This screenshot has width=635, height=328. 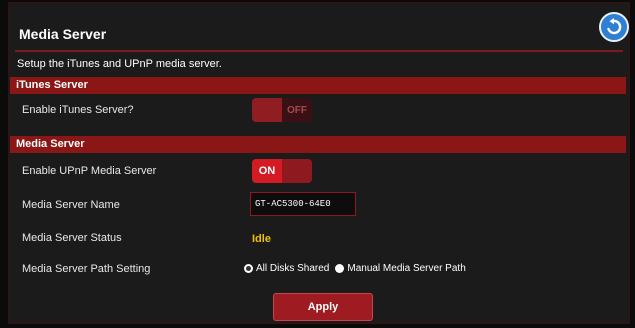 What do you see at coordinates (119, 64) in the screenshot?
I see `page-description: Setup the iTunes and UPnP media server.` at bounding box center [119, 64].